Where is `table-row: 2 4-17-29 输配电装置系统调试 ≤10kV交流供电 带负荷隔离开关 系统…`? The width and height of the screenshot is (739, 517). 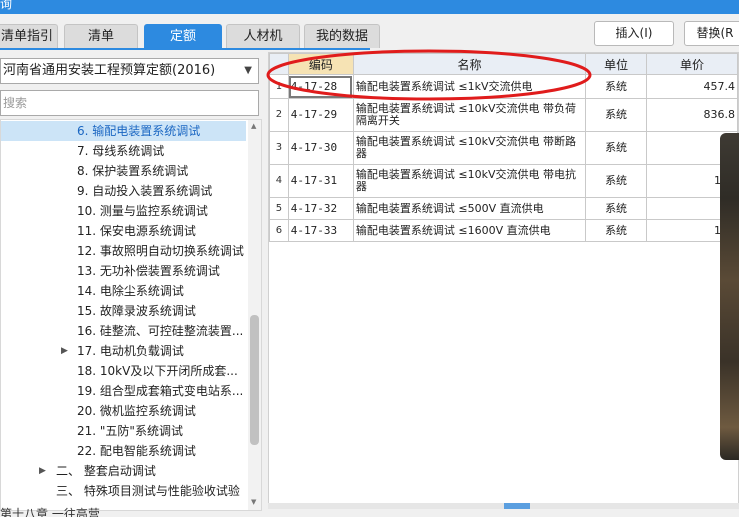 table-row: 2 4-17-29 输配电装置系统调试 ≤10kV交流供电 带负荷隔离开关 系统… is located at coordinates (503, 115).